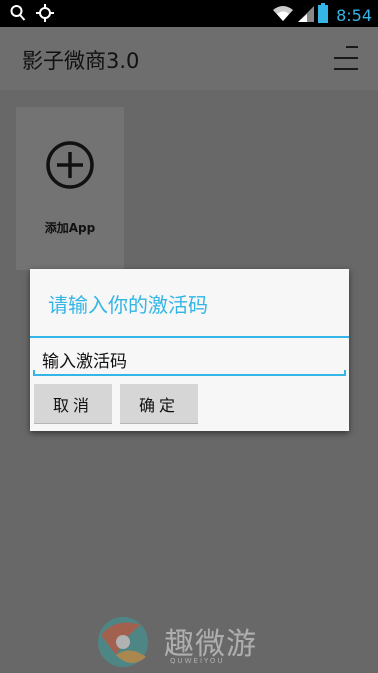 The height and width of the screenshot is (673, 378). Describe the element at coordinates (283, 15) in the screenshot. I see `wifi-icon` at that location.